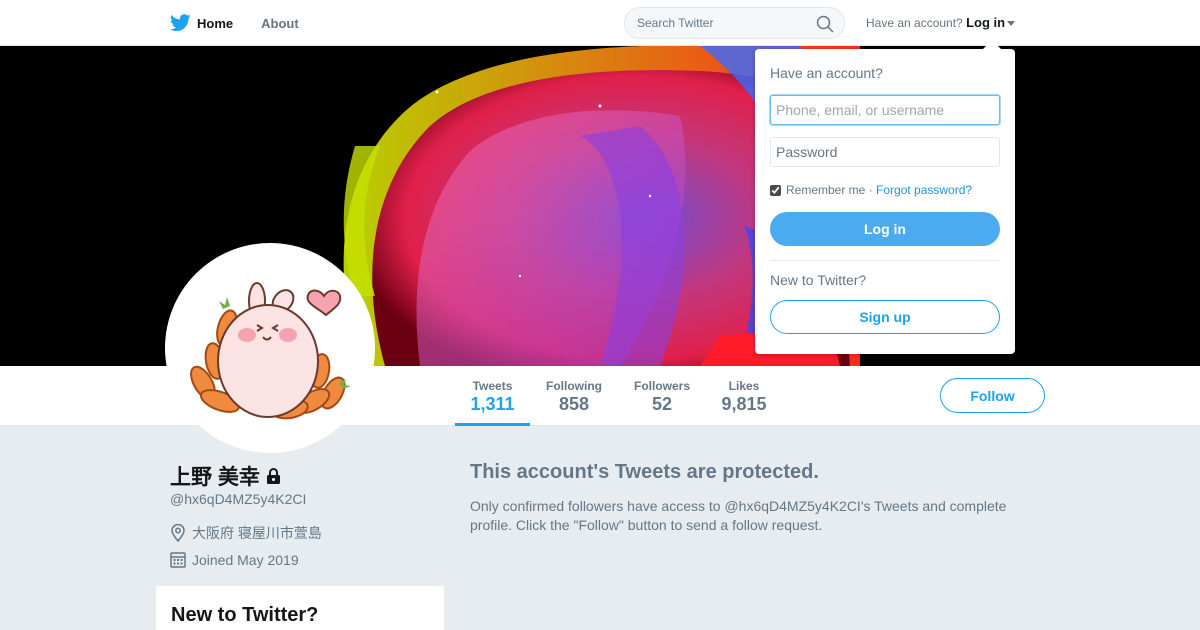 The image size is (1200, 630). What do you see at coordinates (661, 386) in the screenshot?
I see `stat-followers-label: Followers` at bounding box center [661, 386].